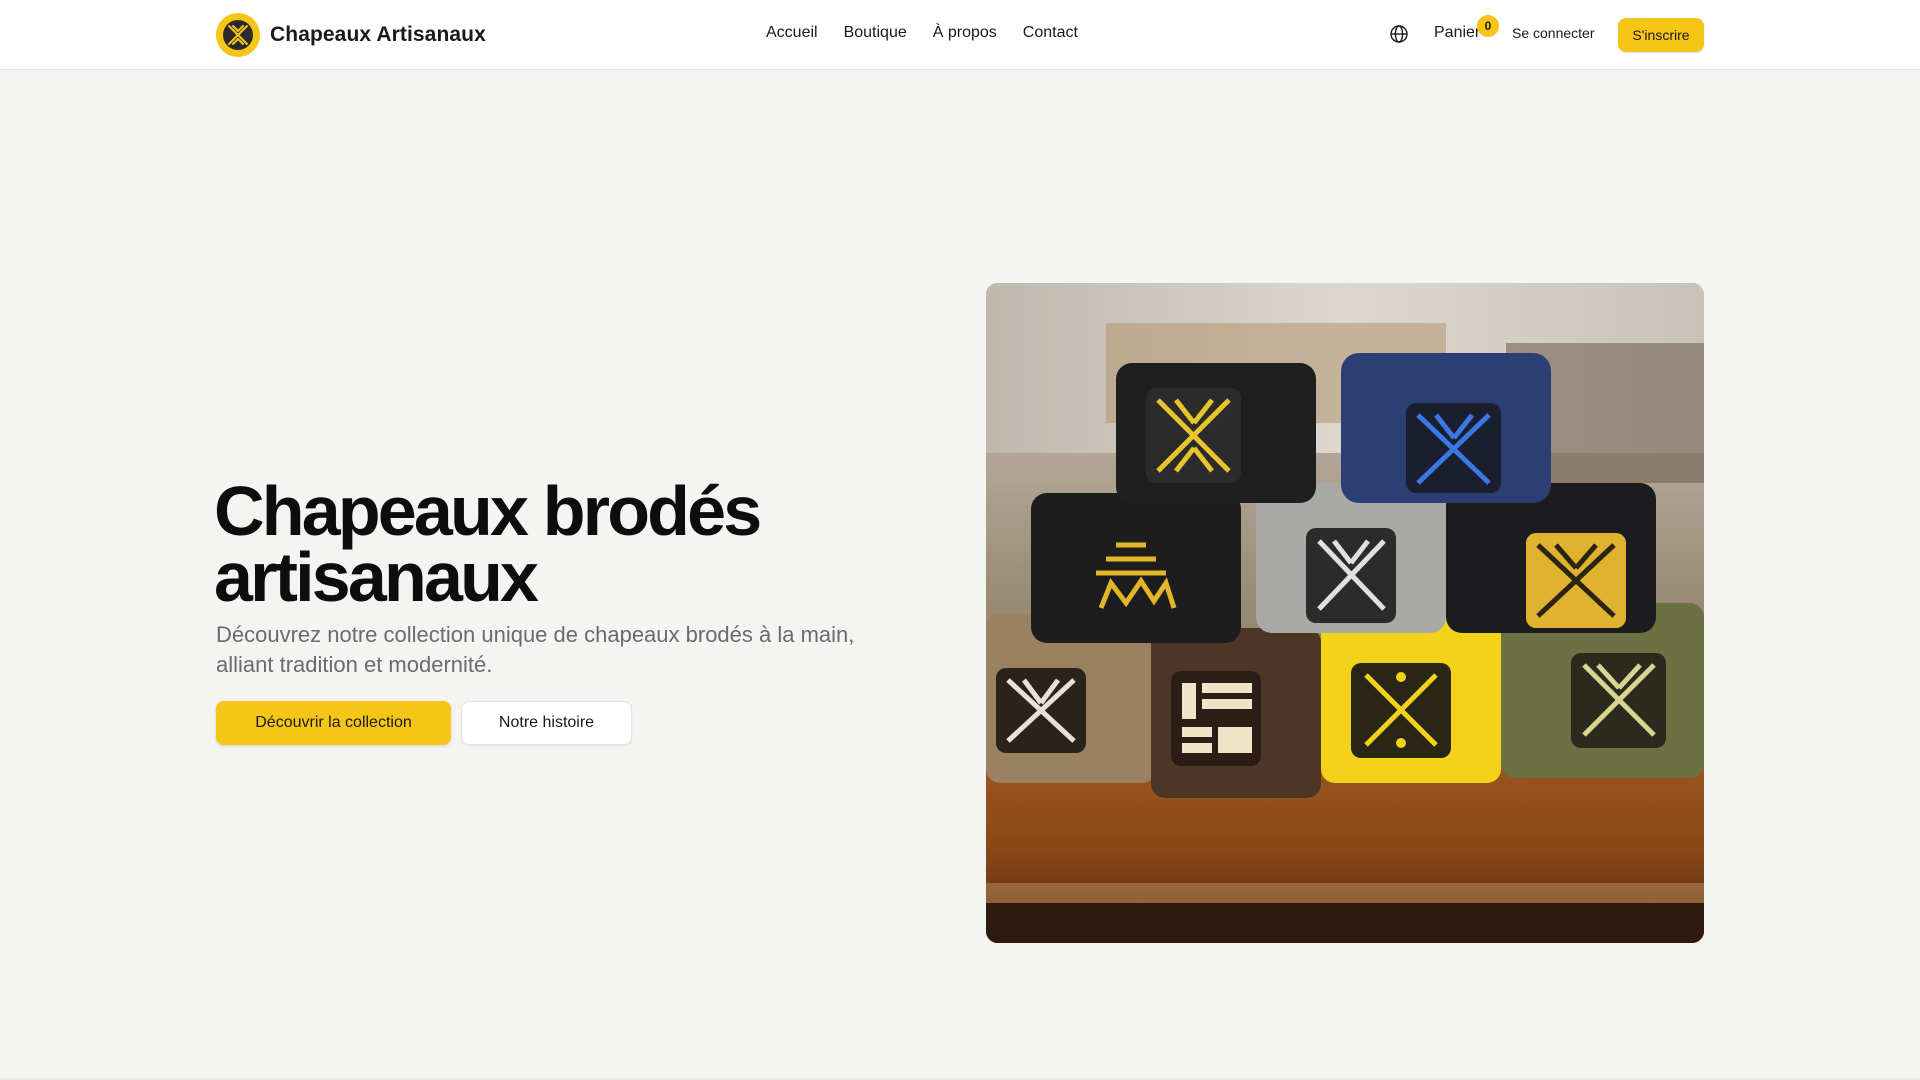  Describe the element at coordinates (875, 33) in the screenshot. I see `nav-item-boutique: Boutique` at that location.